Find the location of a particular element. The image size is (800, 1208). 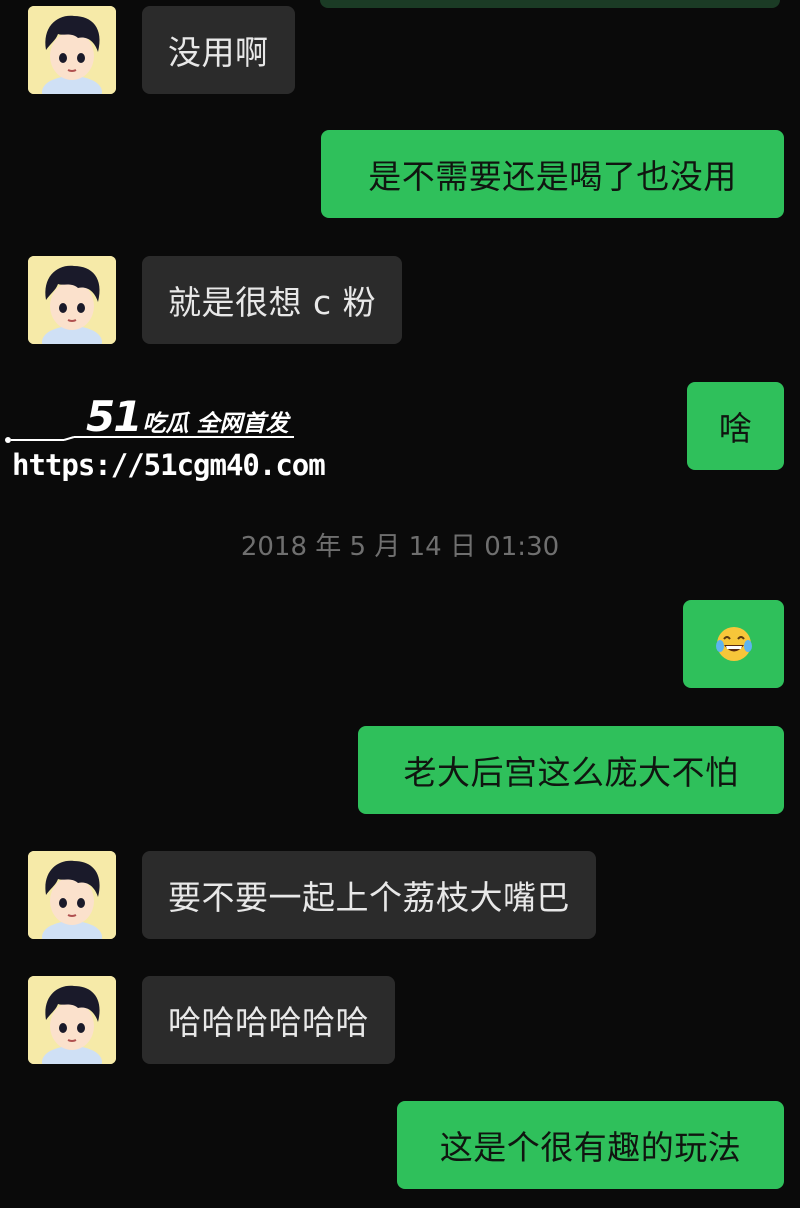

watermark: 51吃瓜 全网首发 https://51cgm40.com is located at coordinates (165, 442).